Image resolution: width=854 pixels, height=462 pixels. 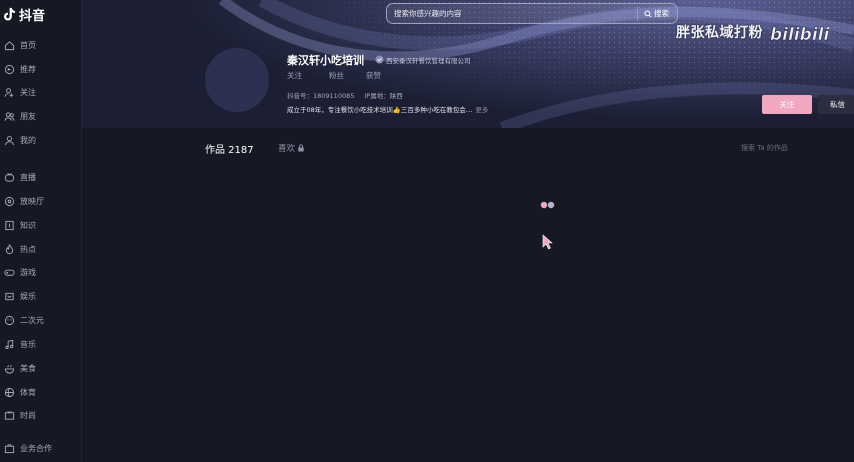 I want to click on mouse-cursor-icon, so click(x=547, y=242).